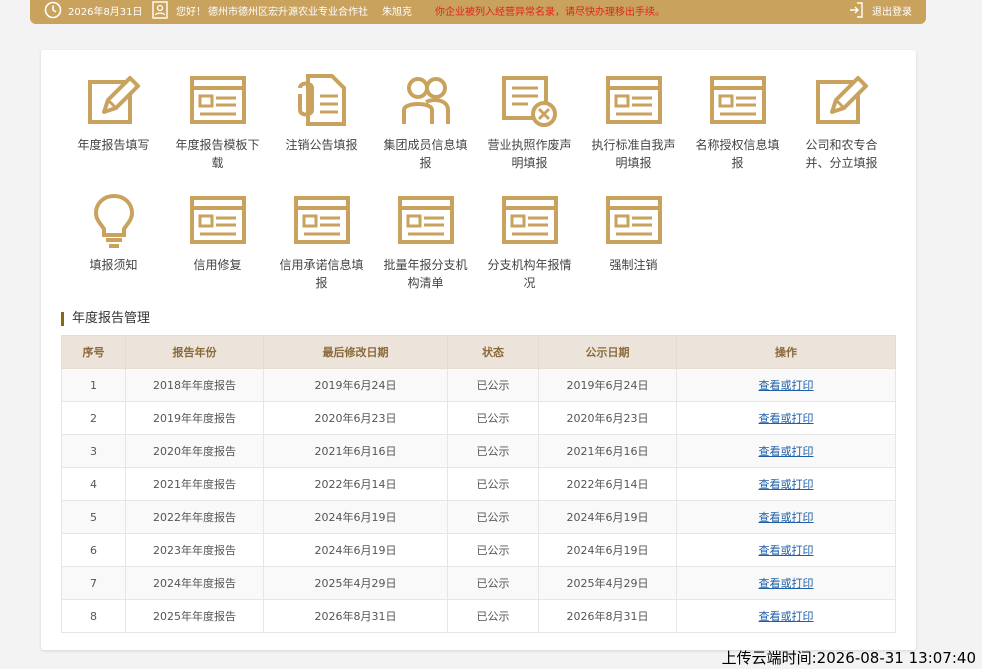  I want to click on function-tile: 批量年报分支机构清单, so click(425, 241).